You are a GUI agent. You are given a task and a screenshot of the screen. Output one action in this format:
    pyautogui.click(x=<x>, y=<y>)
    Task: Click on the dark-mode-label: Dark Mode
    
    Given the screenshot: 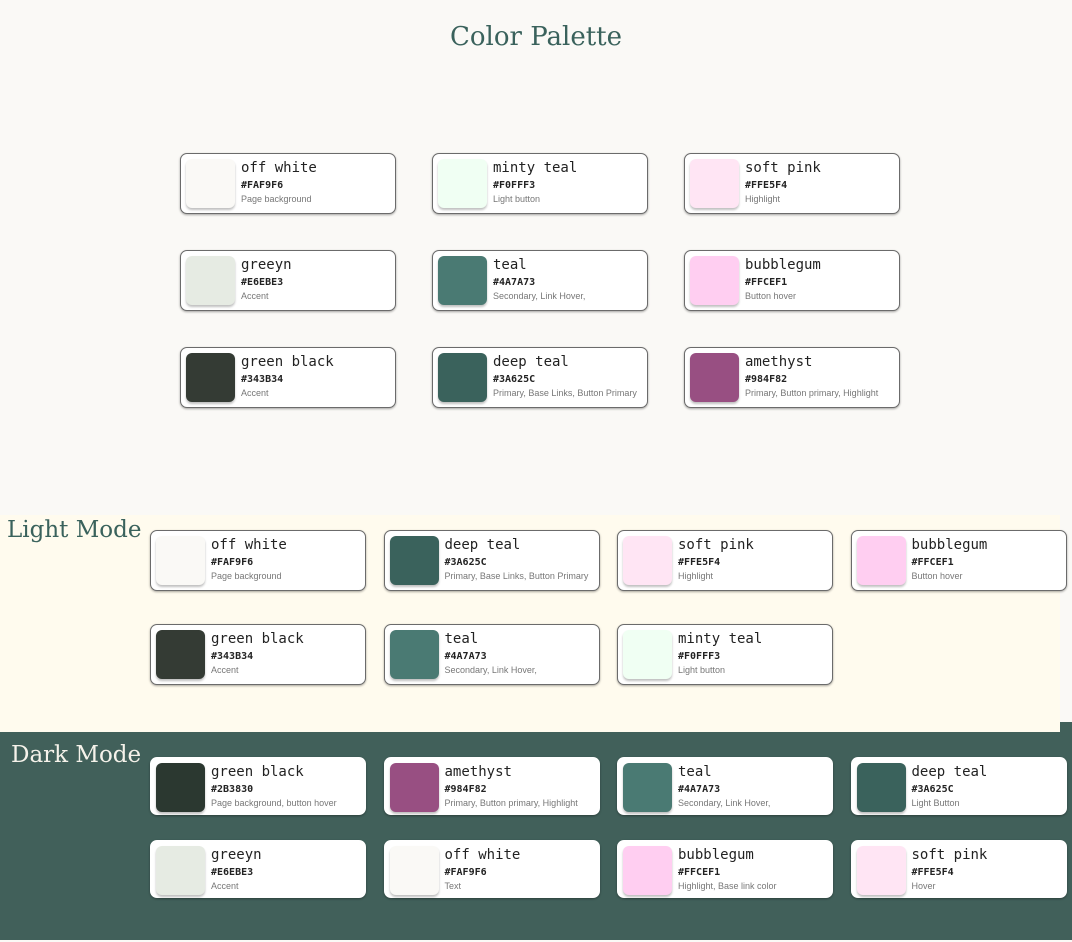 What is the action you would take?
    pyautogui.click(x=76, y=755)
    